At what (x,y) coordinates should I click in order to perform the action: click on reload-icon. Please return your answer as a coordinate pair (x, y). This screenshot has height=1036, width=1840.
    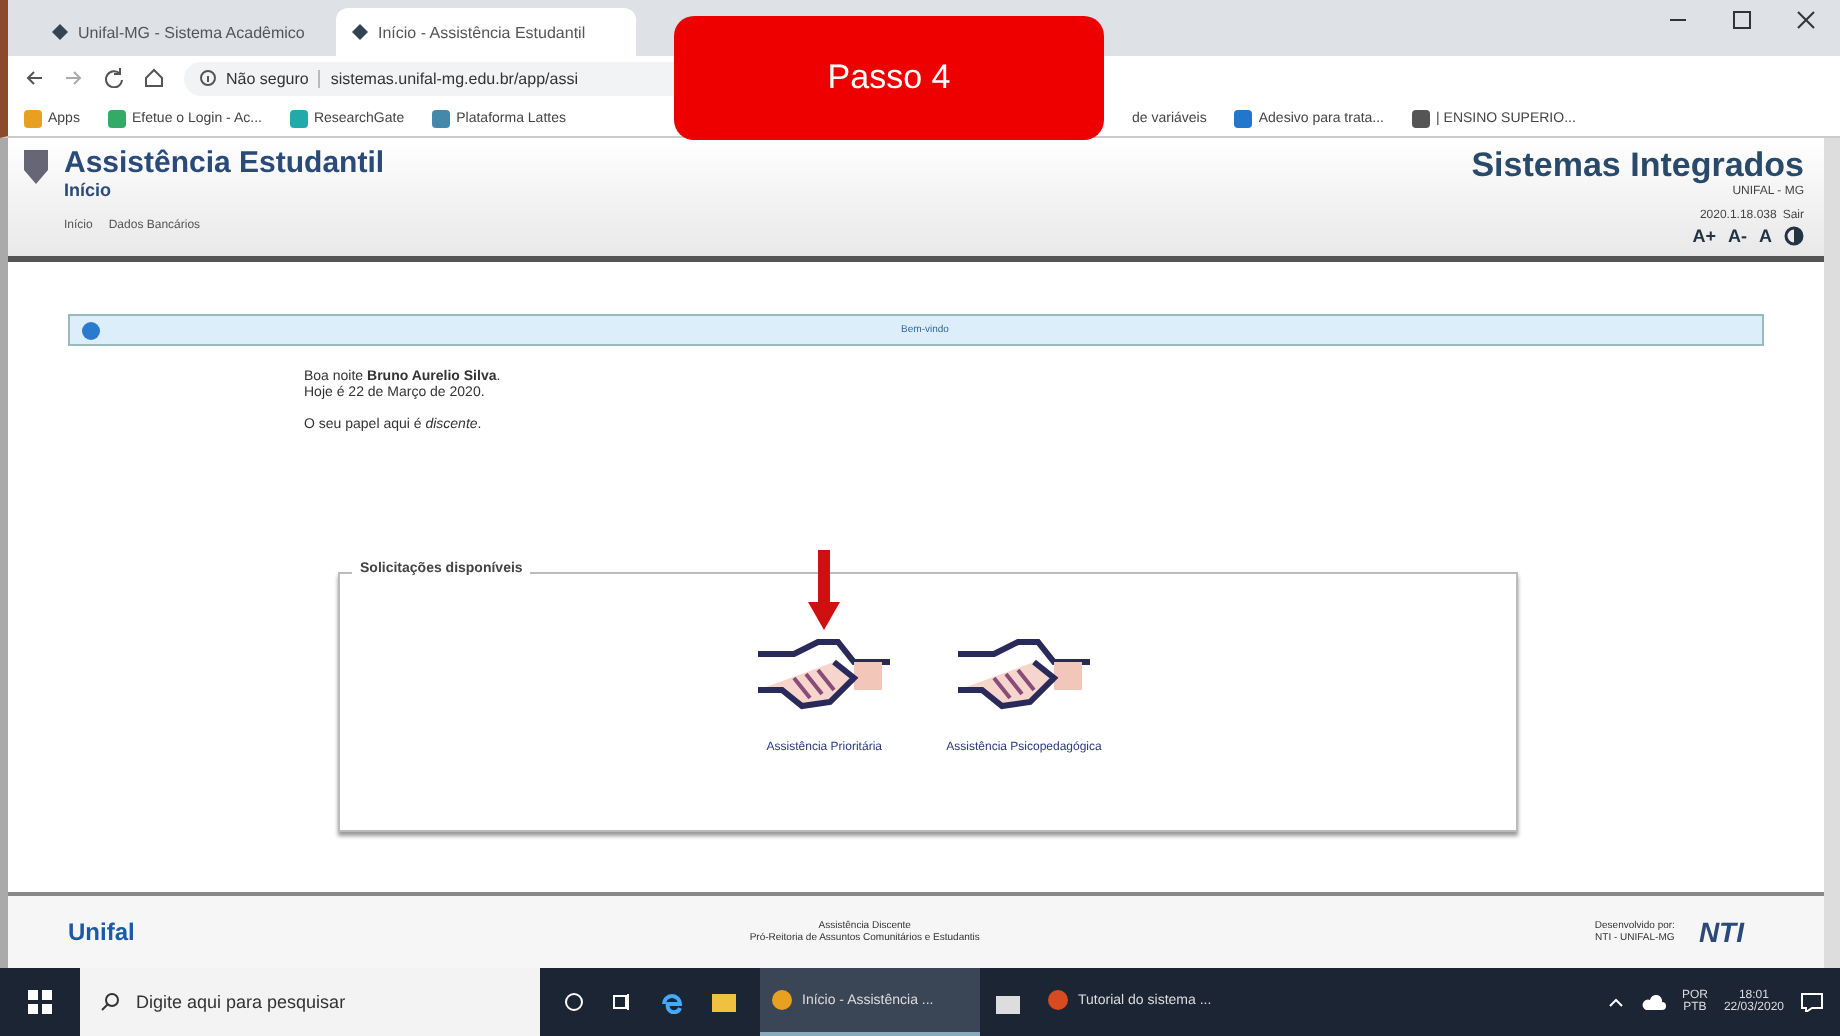
    Looking at the image, I should click on (114, 78).